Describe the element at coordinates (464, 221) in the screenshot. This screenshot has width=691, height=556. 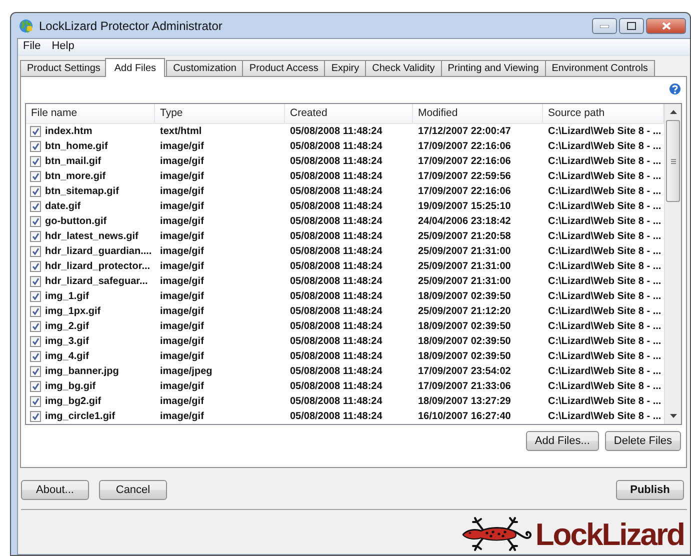
I see `table-cell-text: 24/04/2006 23:18:42` at that location.